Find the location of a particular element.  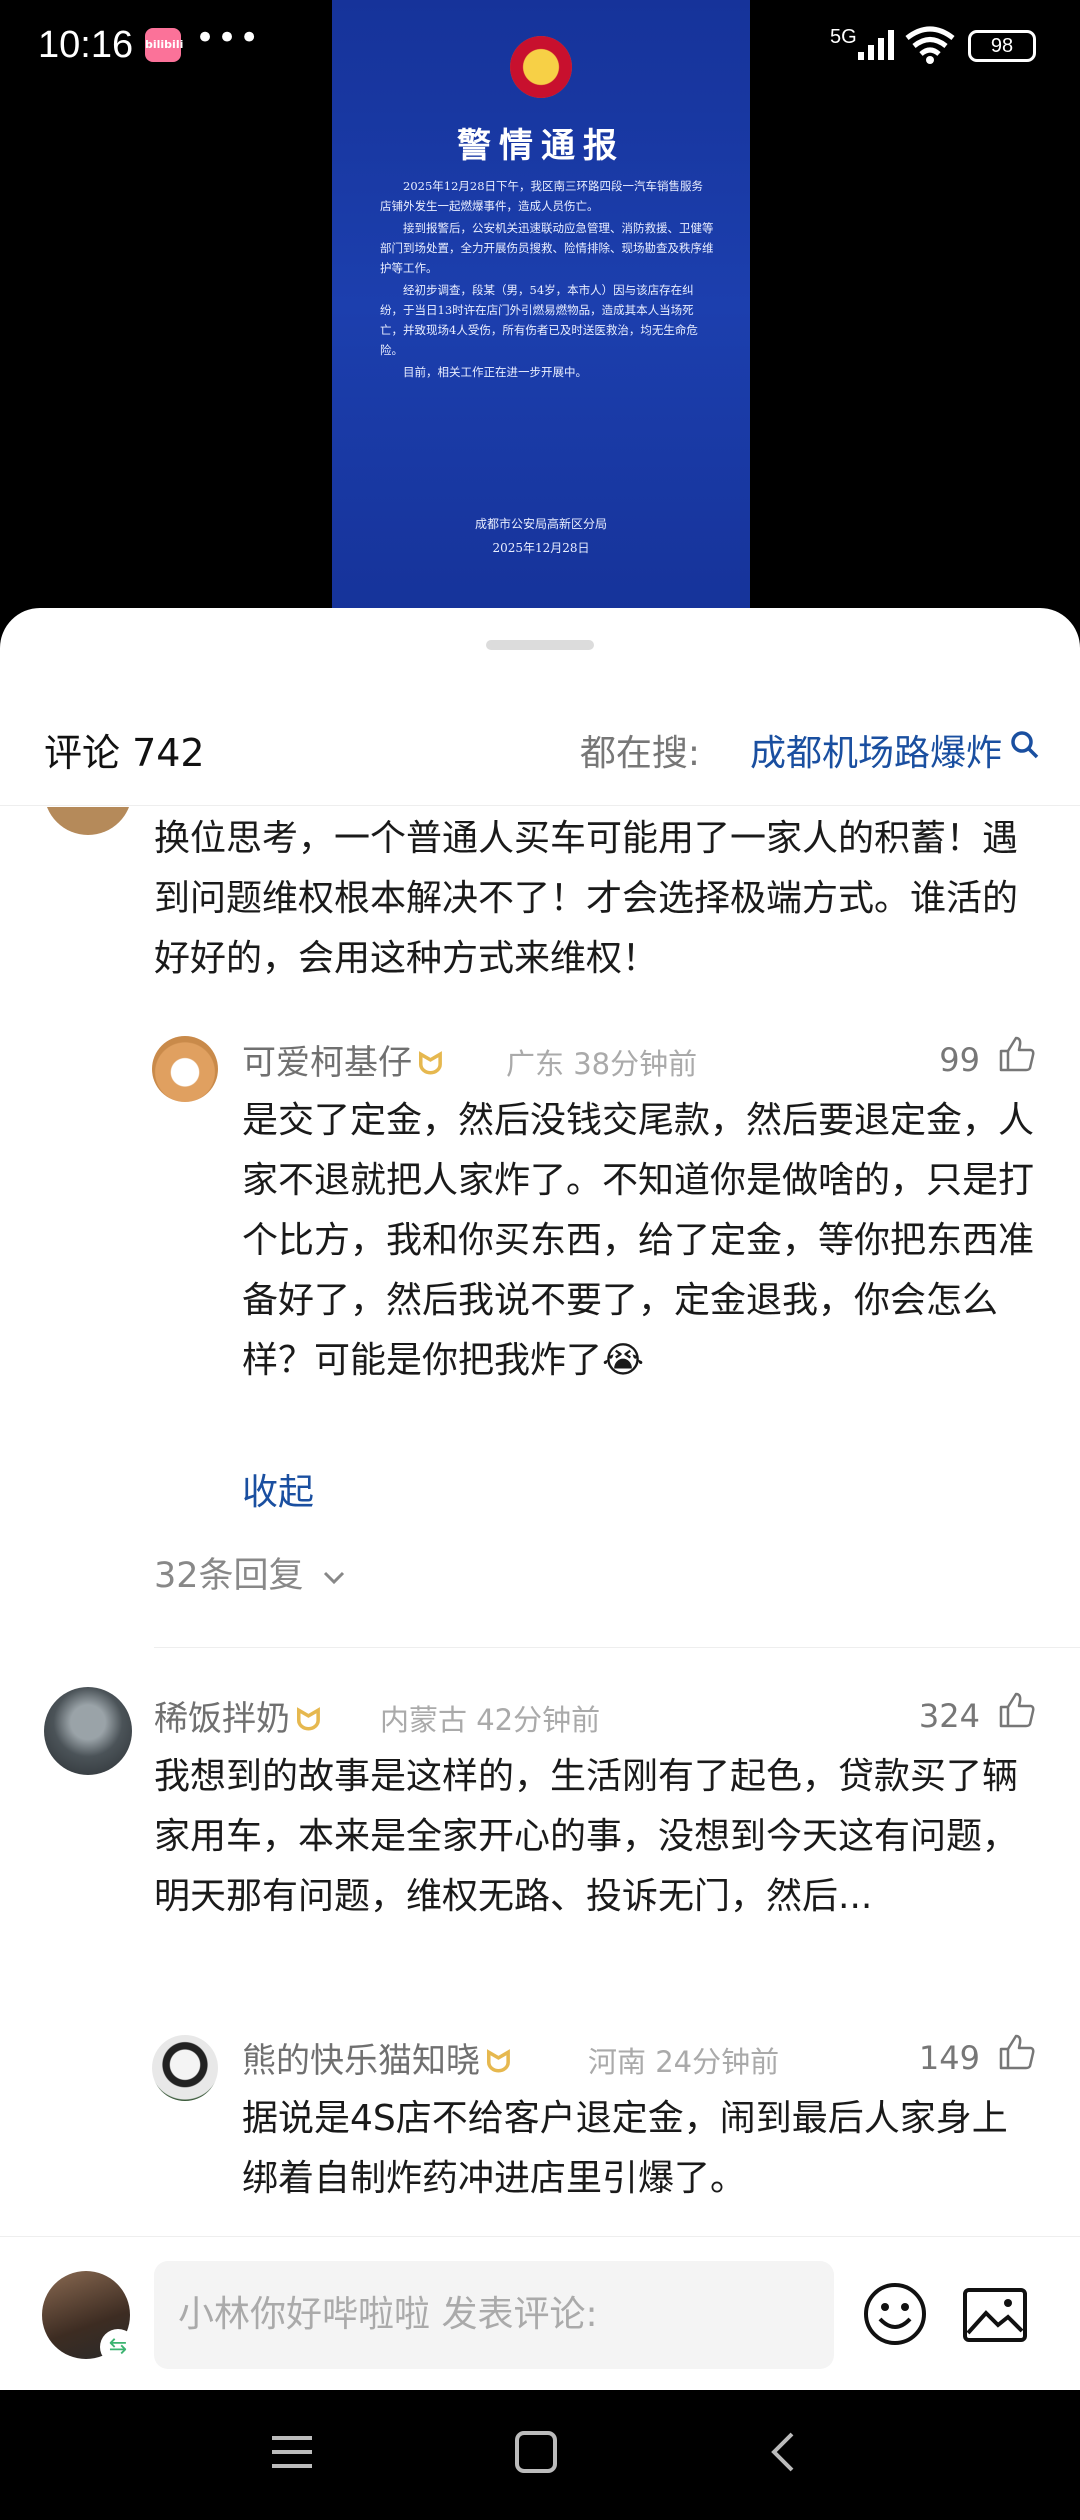

reply-username: 可爱柯基仔 ᗢ is located at coordinates (342, 1059).